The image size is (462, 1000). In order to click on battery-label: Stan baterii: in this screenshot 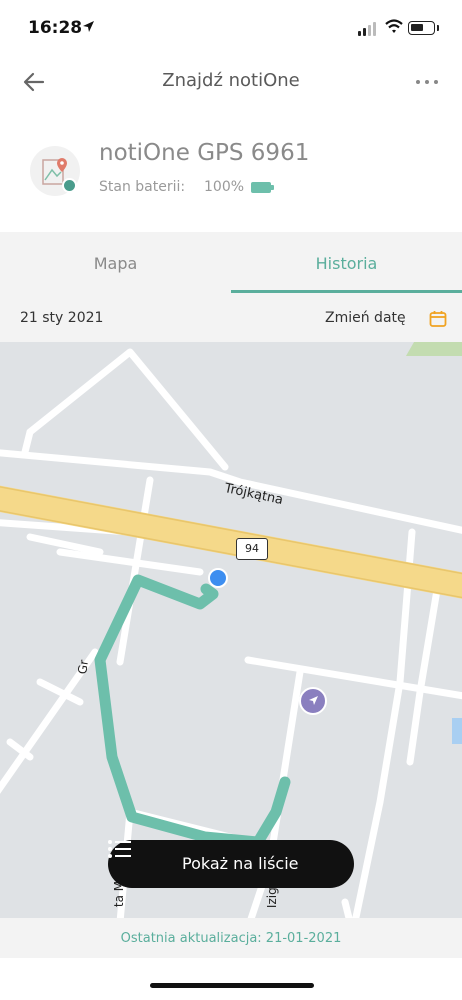, I will do `click(142, 187)`.